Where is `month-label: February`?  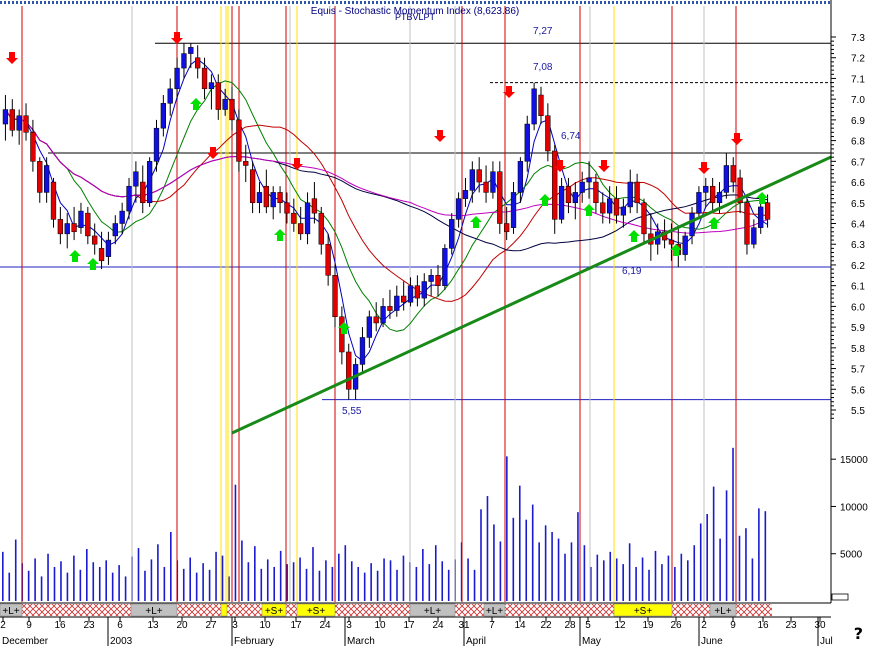 month-label: February is located at coordinates (254, 641).